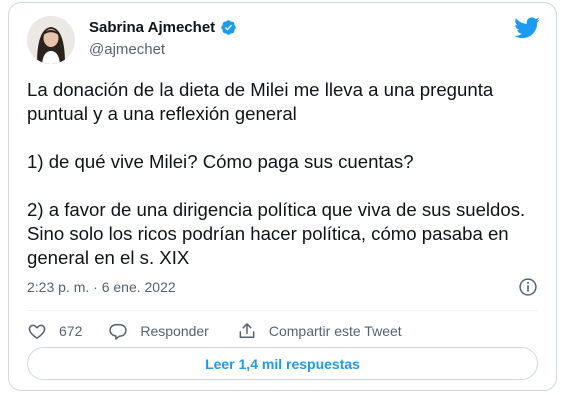  I want to click on tweet-actions: 672 Responder Compartir este Tweet, so click(214, 331).